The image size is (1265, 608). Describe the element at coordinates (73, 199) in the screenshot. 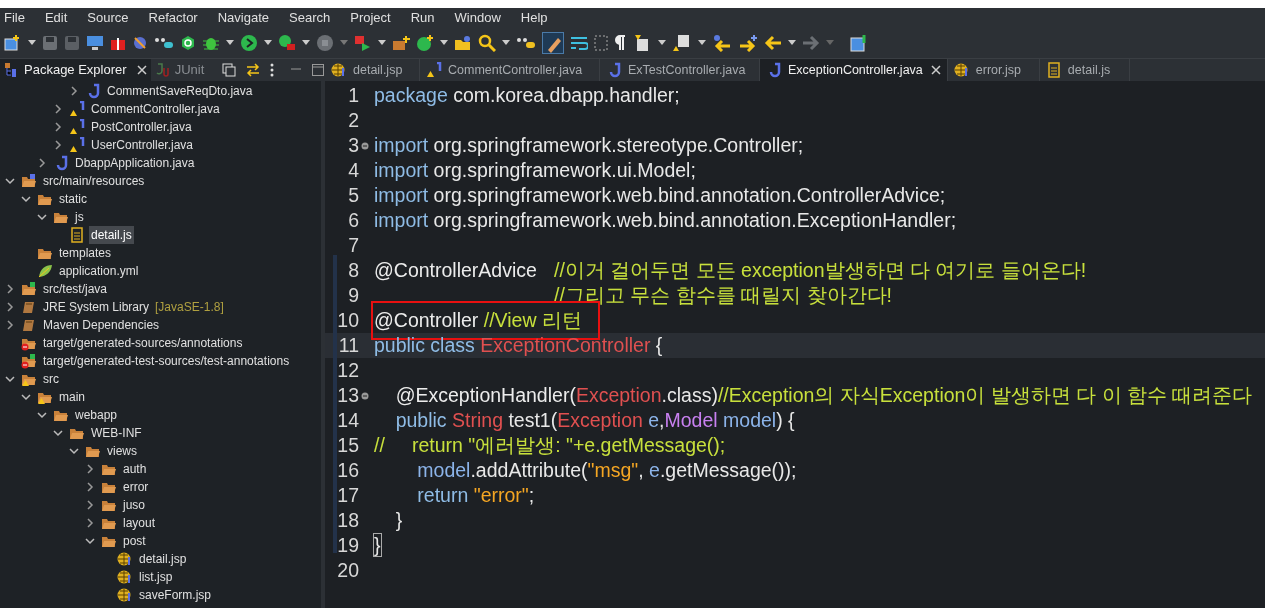

I see `tree-item: static` at that location.